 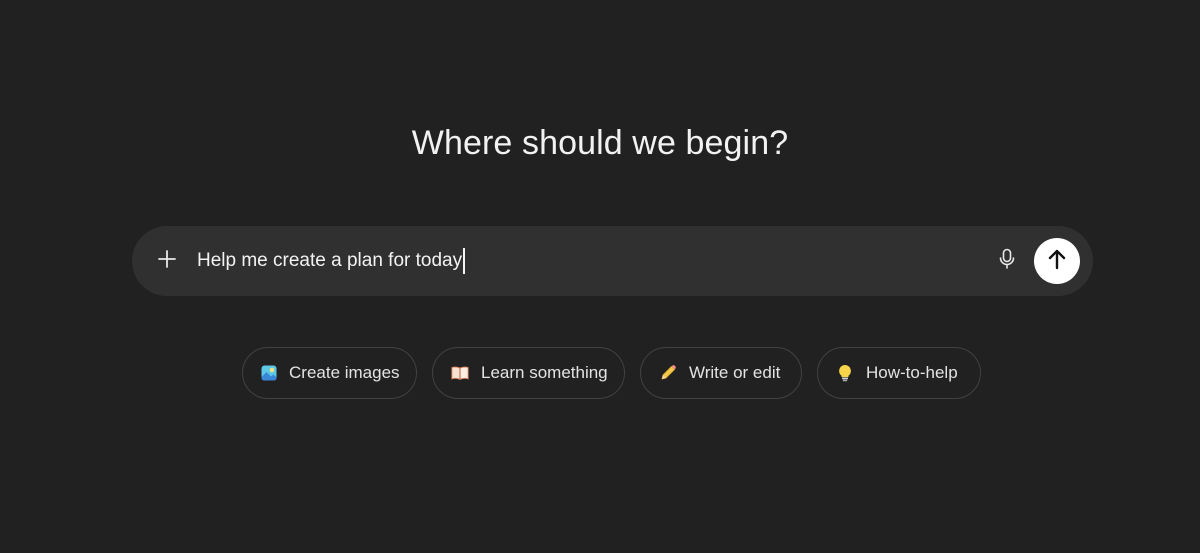 I want to click on arrow-up-icon, so click(x=1057, y=261).